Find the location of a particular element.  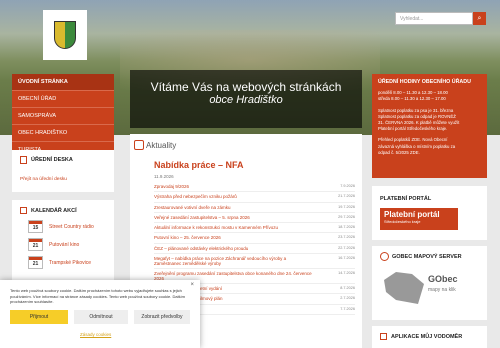

settings-button: Zobrazit předvolby is located at coordinates (162, 317).